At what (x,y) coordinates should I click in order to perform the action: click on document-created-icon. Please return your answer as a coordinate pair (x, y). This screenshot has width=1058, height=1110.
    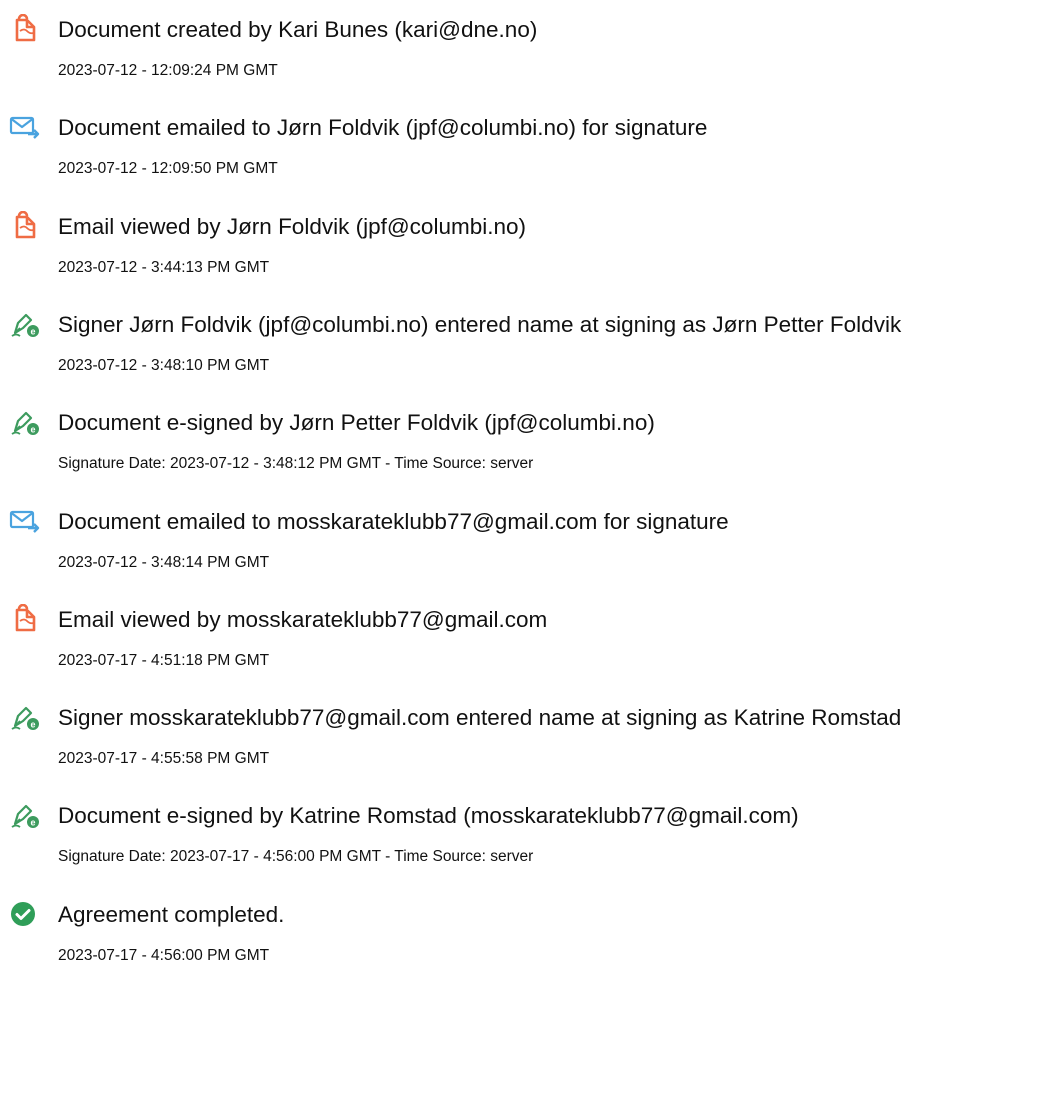
    Looking at the image, I should click on (25, 29).